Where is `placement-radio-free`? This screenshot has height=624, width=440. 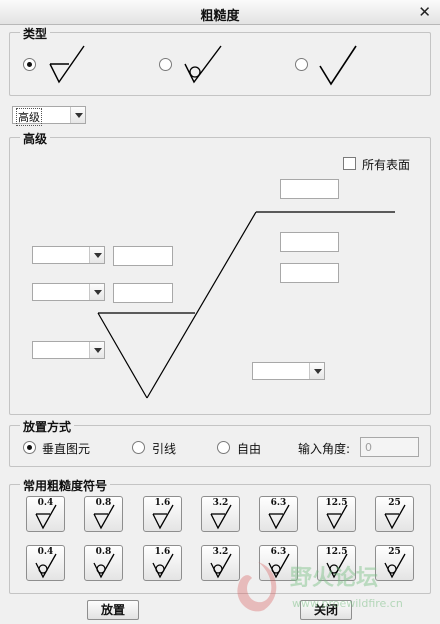 placement-radio-free is located at coordinates (223, 447).